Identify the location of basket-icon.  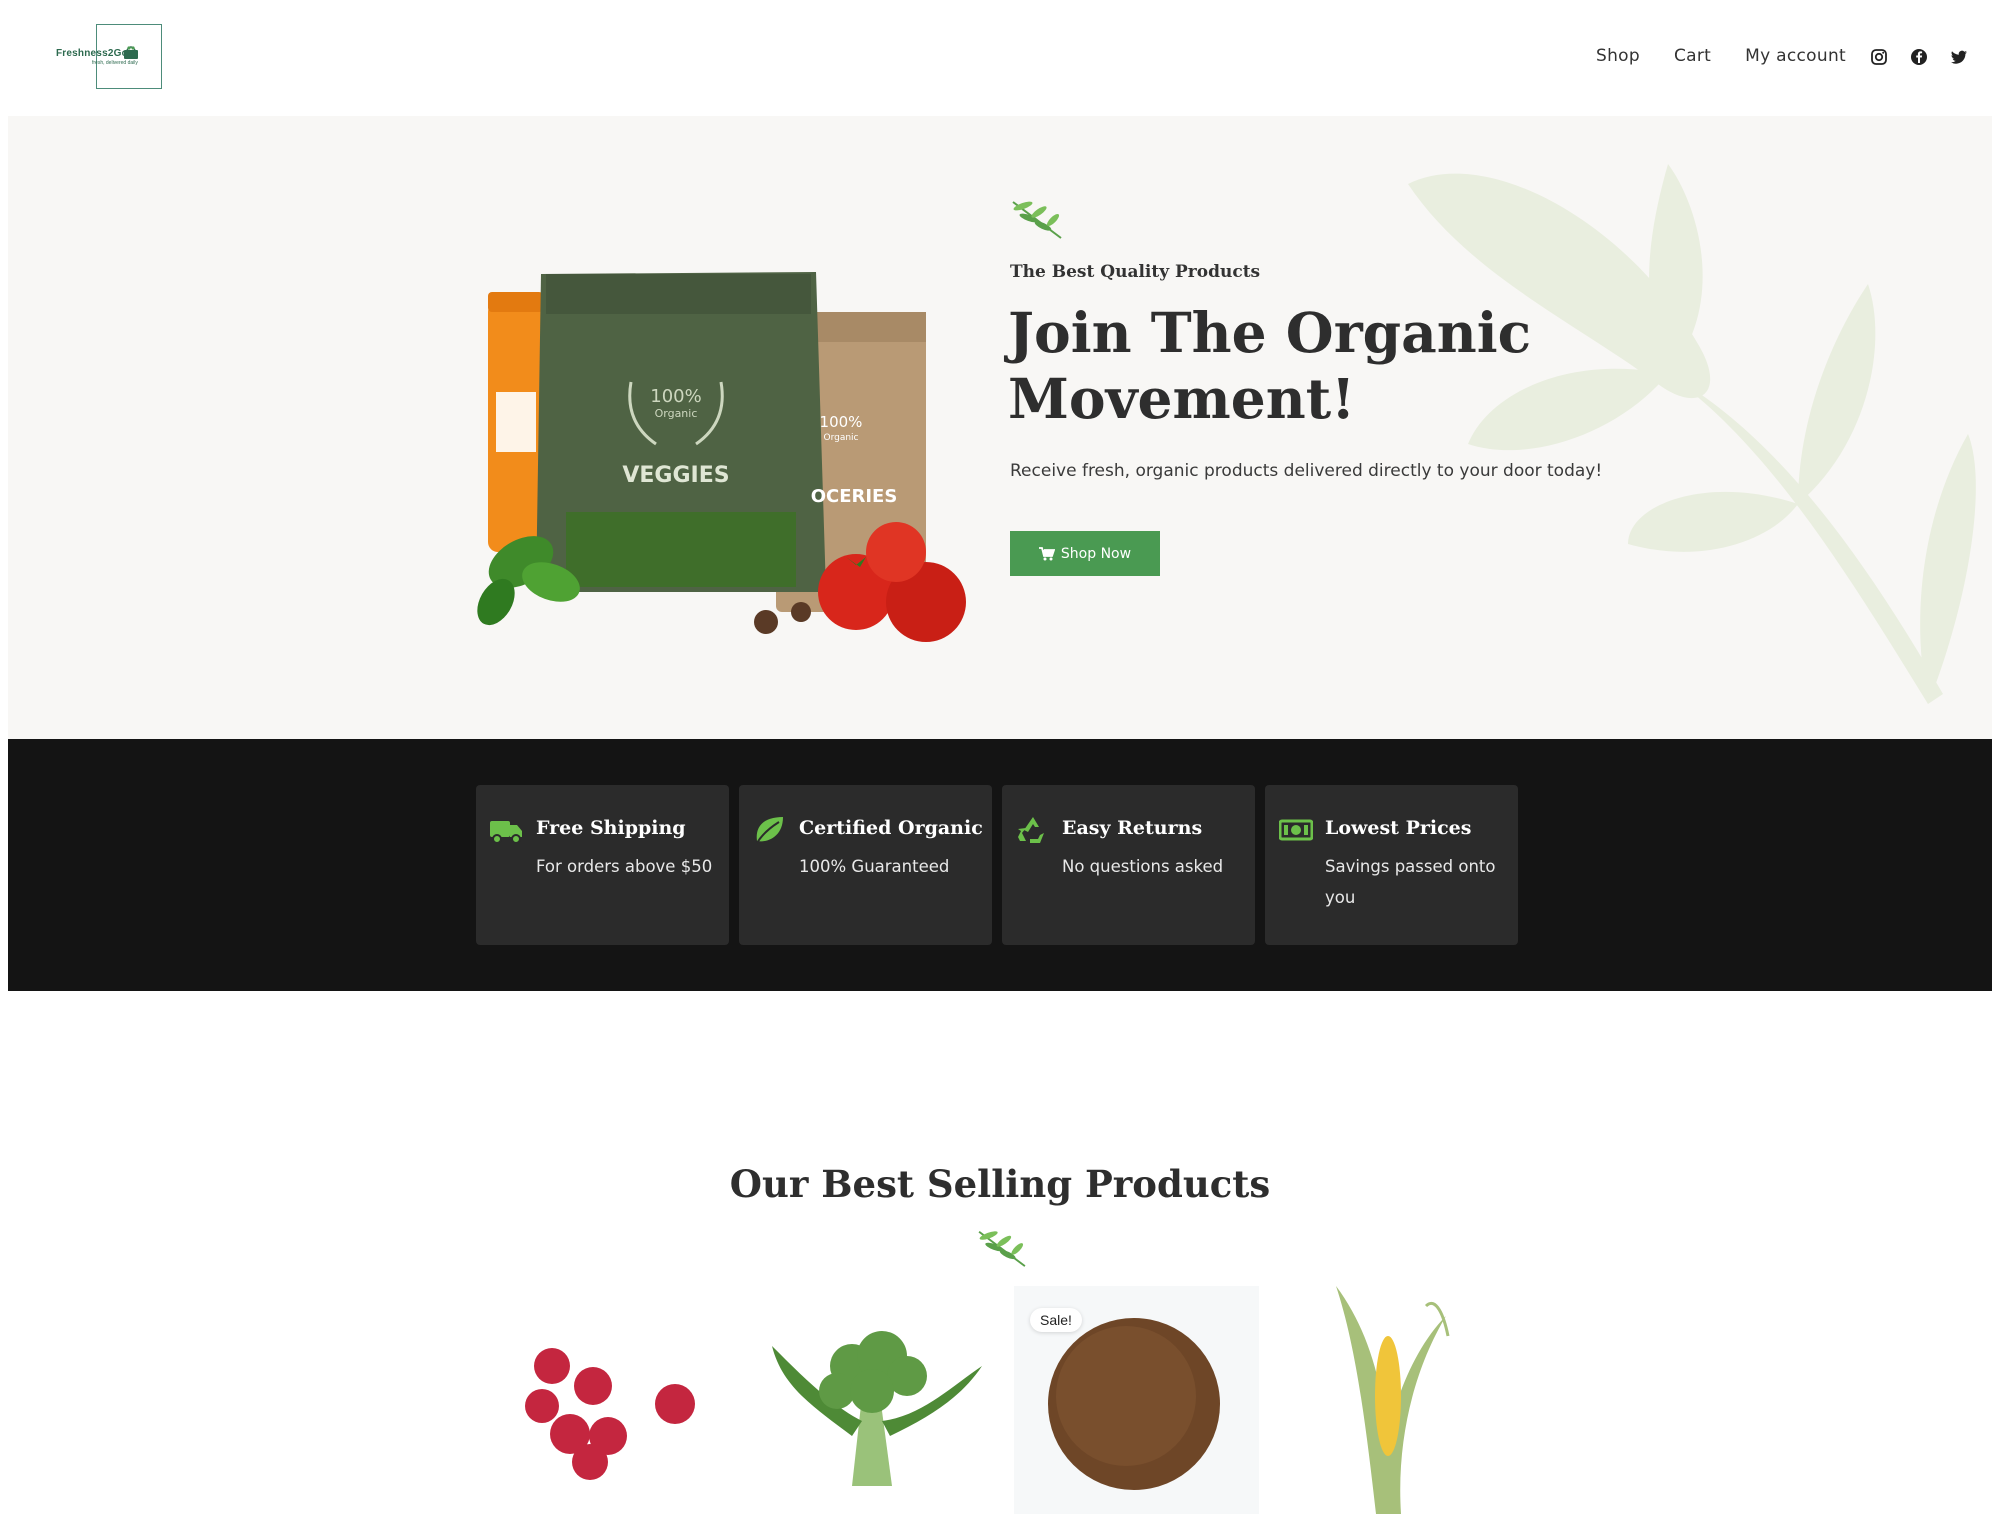
(131, 52).